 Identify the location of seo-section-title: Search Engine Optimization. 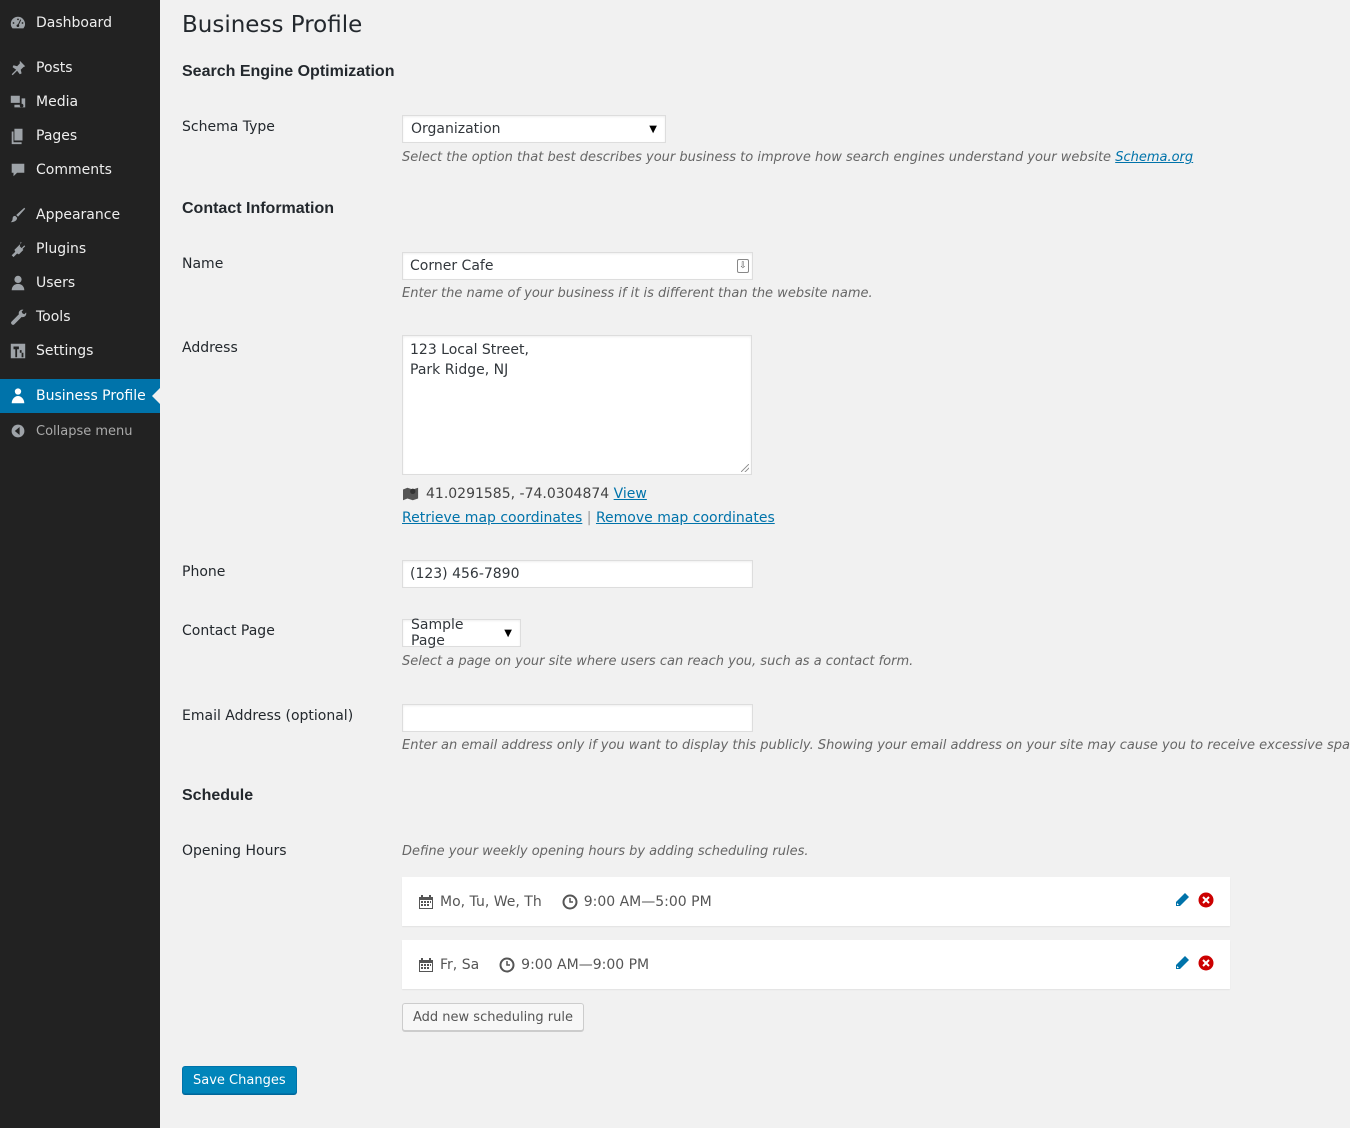
(288, 71).